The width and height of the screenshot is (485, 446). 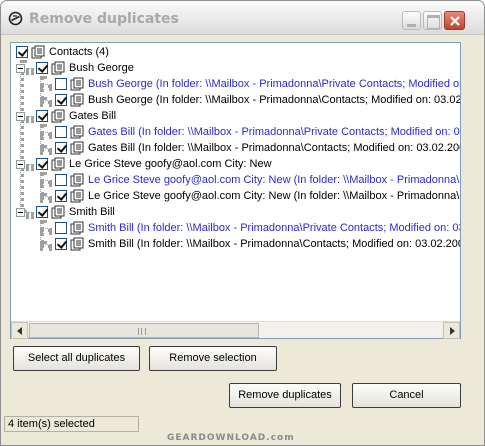 What do you see at coordinates (101, 68) in the screenshot?
I see `group-label: Bush George` at bounding box center [101, 68].